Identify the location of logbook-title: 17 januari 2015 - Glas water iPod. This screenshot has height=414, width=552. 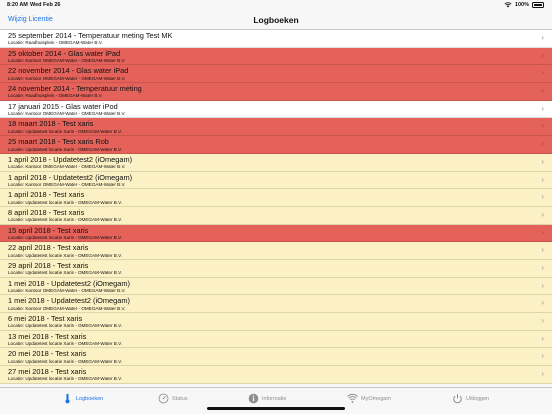
(63, 106).